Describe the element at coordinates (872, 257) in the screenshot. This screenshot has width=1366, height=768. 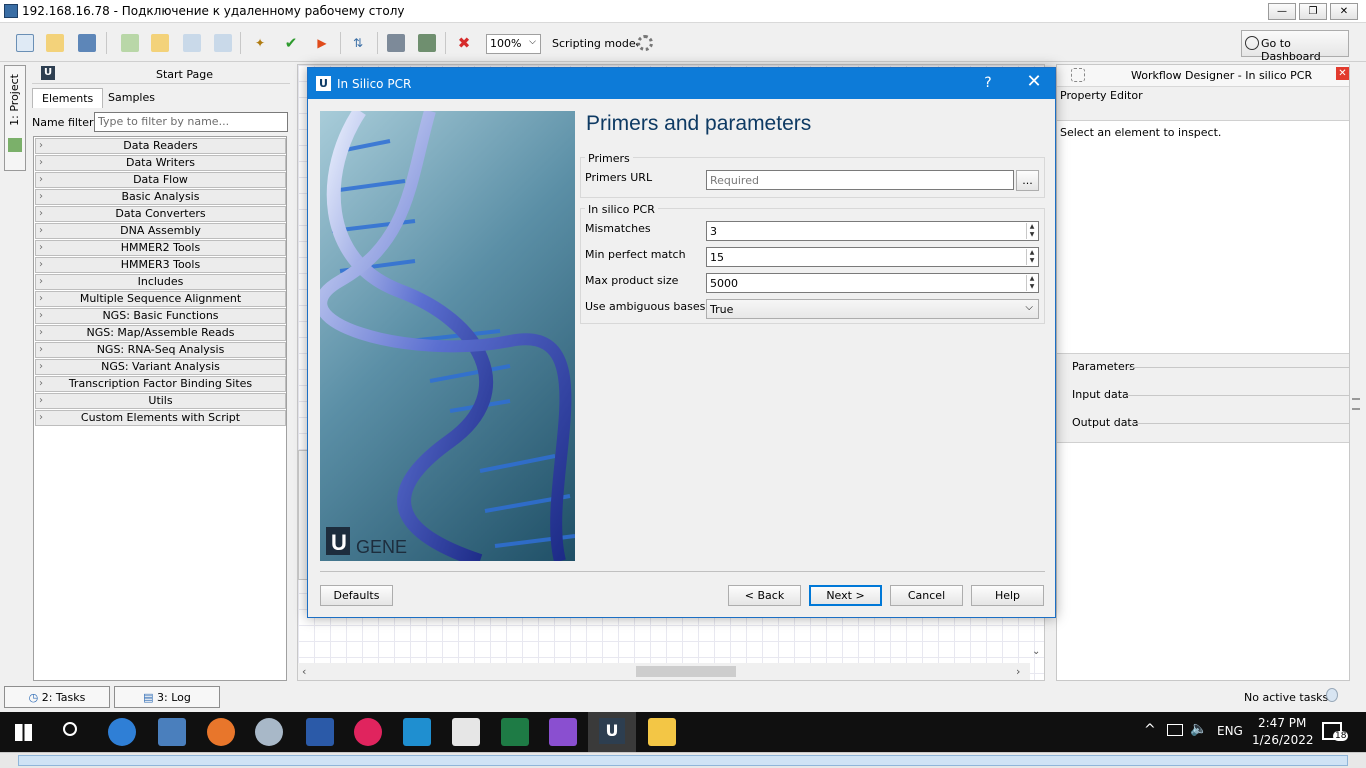
I see `min-perfect-match-spinbox: 15 ▲ ▼` at that location.